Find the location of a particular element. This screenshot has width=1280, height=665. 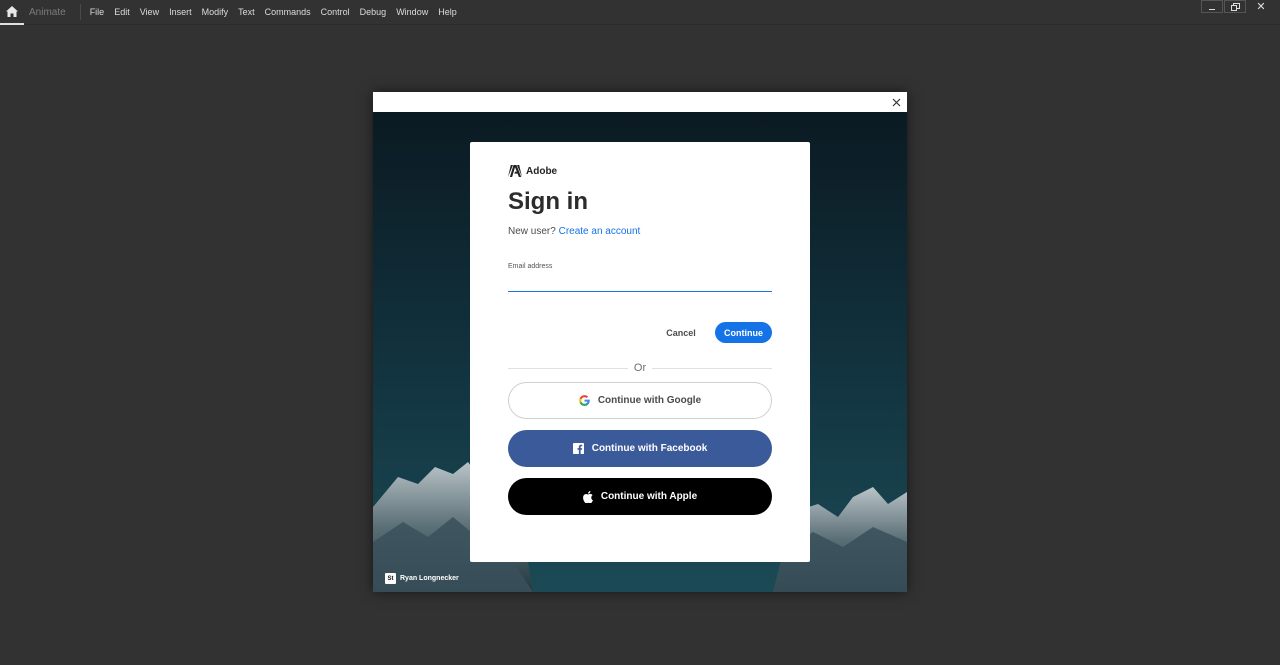

dialog-close-button is located at coordinates (896, 102).